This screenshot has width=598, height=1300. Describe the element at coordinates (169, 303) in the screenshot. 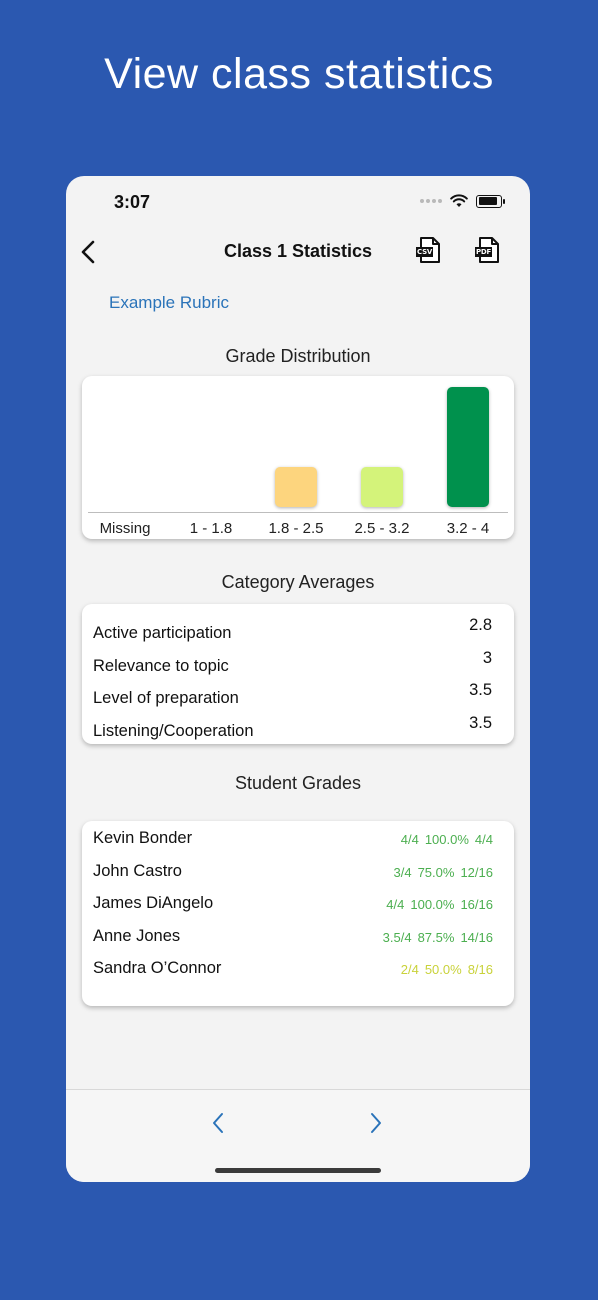

I see `rubric-link: Example Rubric` at that location.